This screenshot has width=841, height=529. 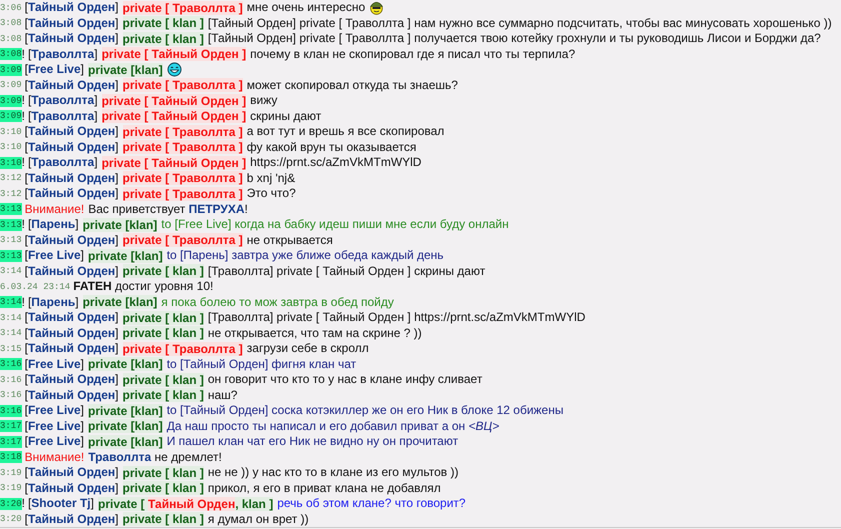 I want to click on message-text: мне очень интересно, so click(x=306, y=8).